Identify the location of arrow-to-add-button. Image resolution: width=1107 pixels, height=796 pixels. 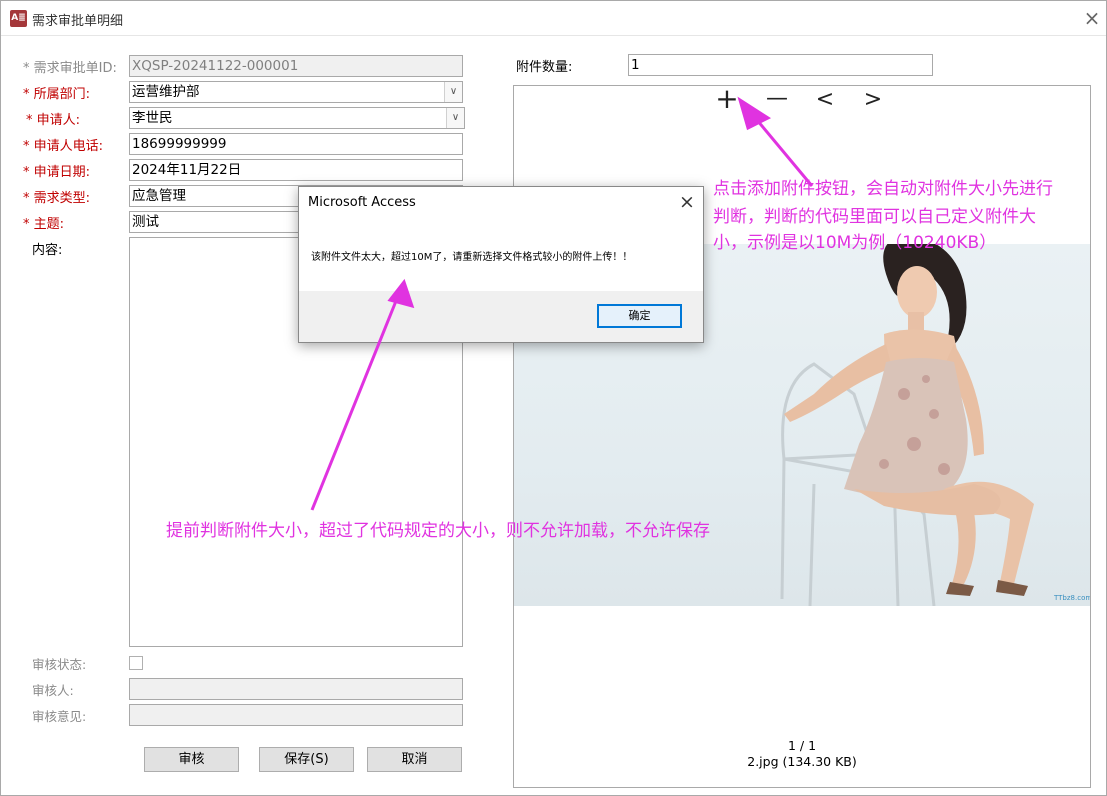
(782, 150).